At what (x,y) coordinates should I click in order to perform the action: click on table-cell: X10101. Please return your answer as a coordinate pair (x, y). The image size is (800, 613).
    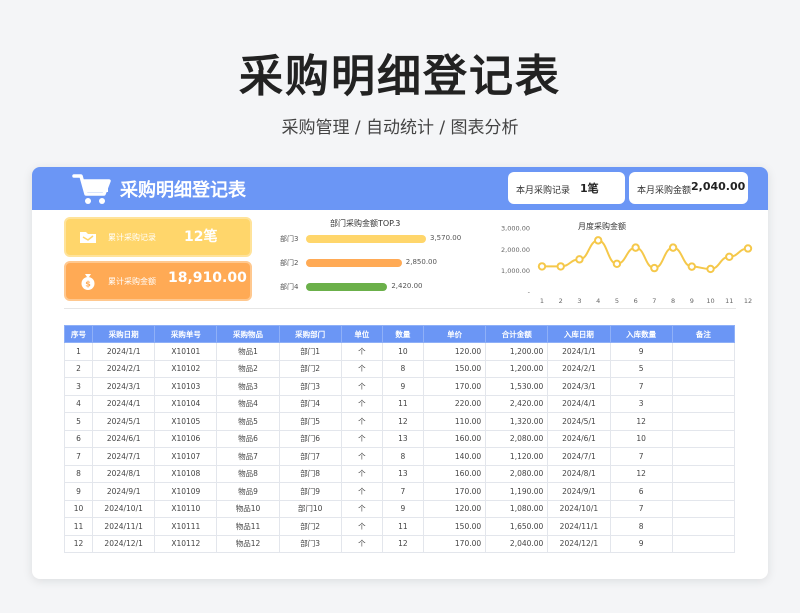
    Looking at the image, I should click on (186, 351).